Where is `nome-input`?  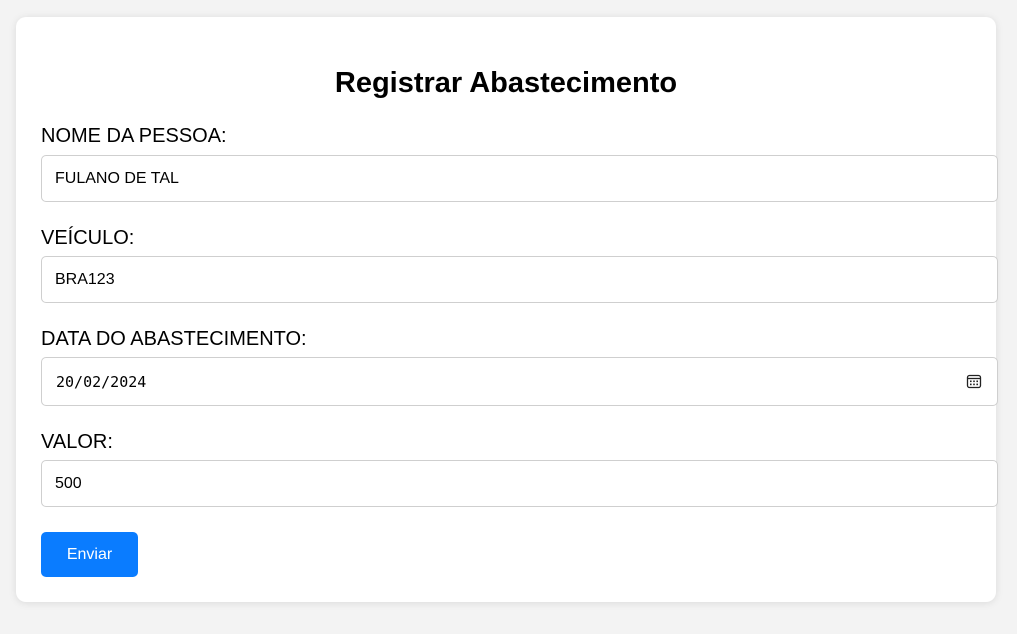
nome-input is located at coordinates (519, 178).